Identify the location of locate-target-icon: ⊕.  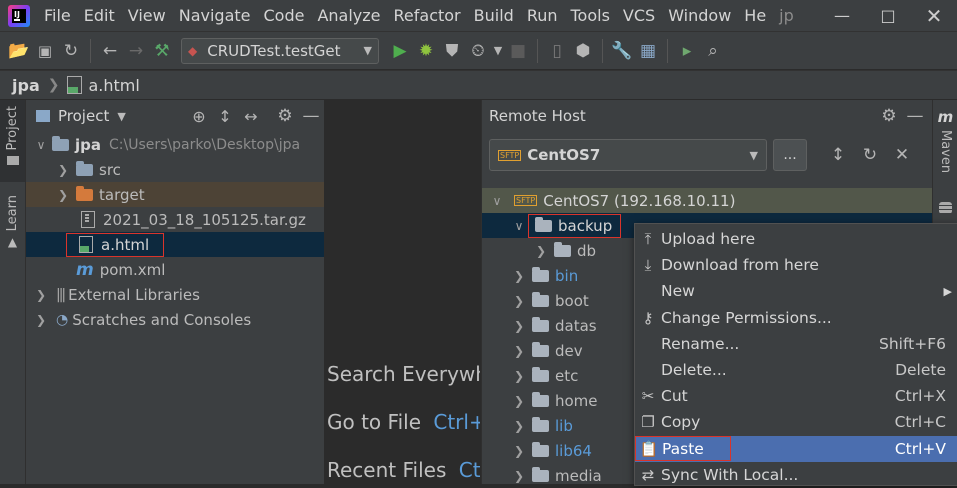
(199, 116).